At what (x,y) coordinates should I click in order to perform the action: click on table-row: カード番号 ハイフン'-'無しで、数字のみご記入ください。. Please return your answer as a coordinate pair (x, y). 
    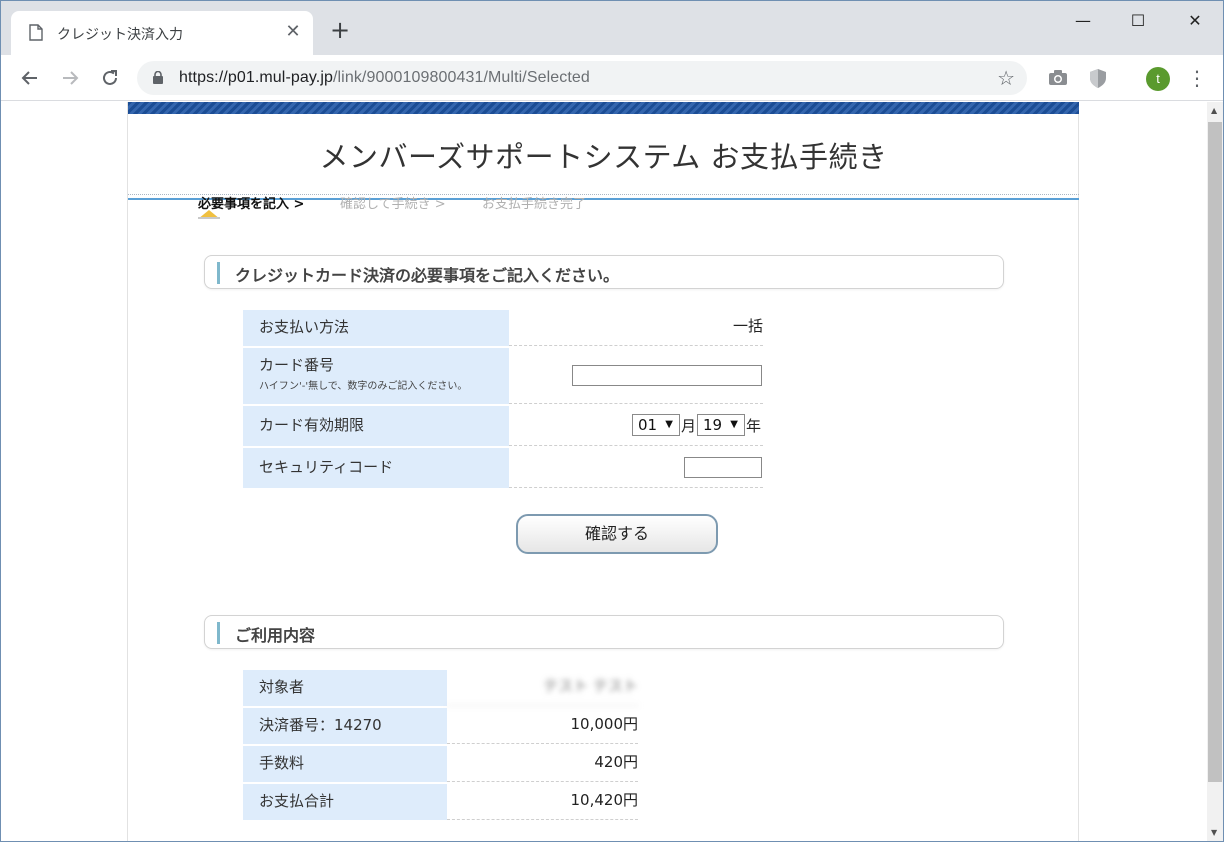
    Looking at the image, I should click on (503, 376).